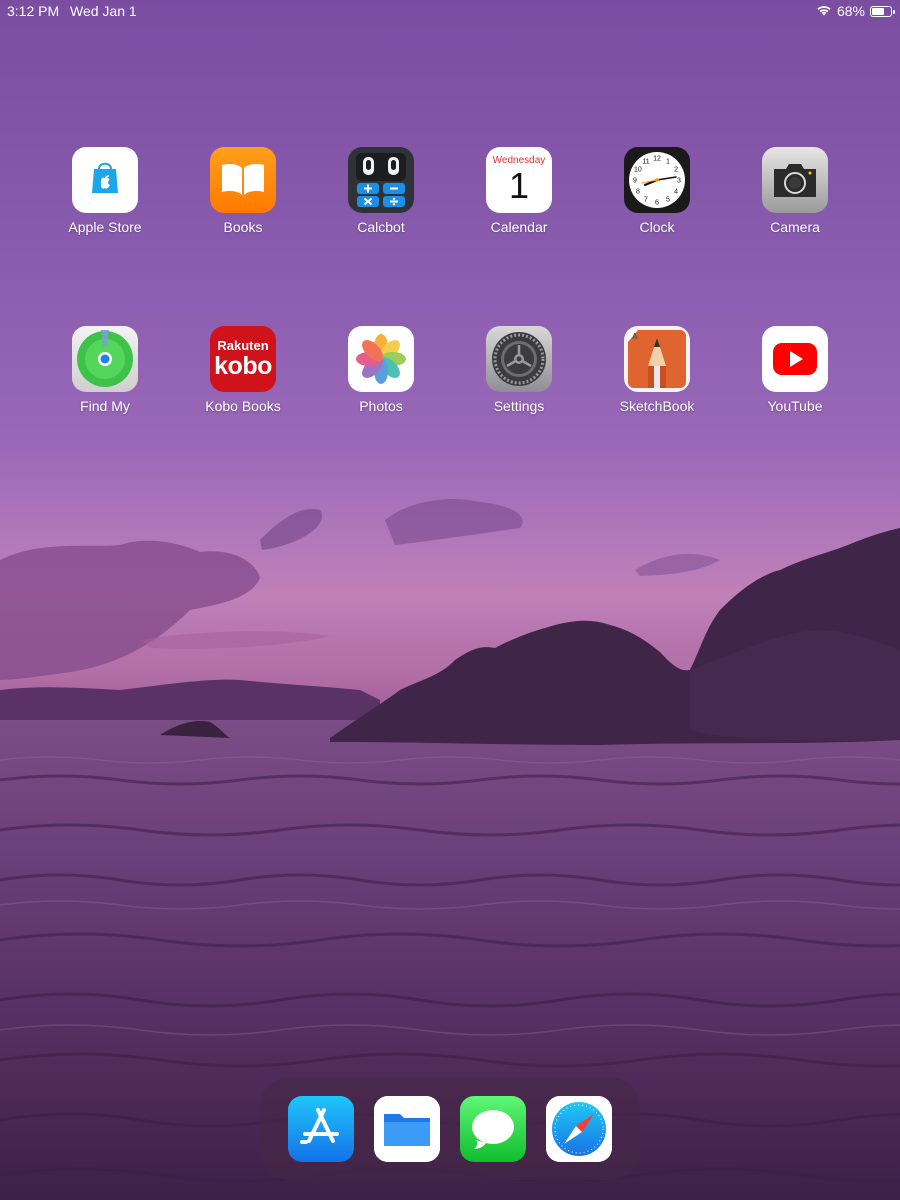 The width and height of the screenshot is (900, 1200). I want to click on status-indicators: 68%, so click(855, 11).